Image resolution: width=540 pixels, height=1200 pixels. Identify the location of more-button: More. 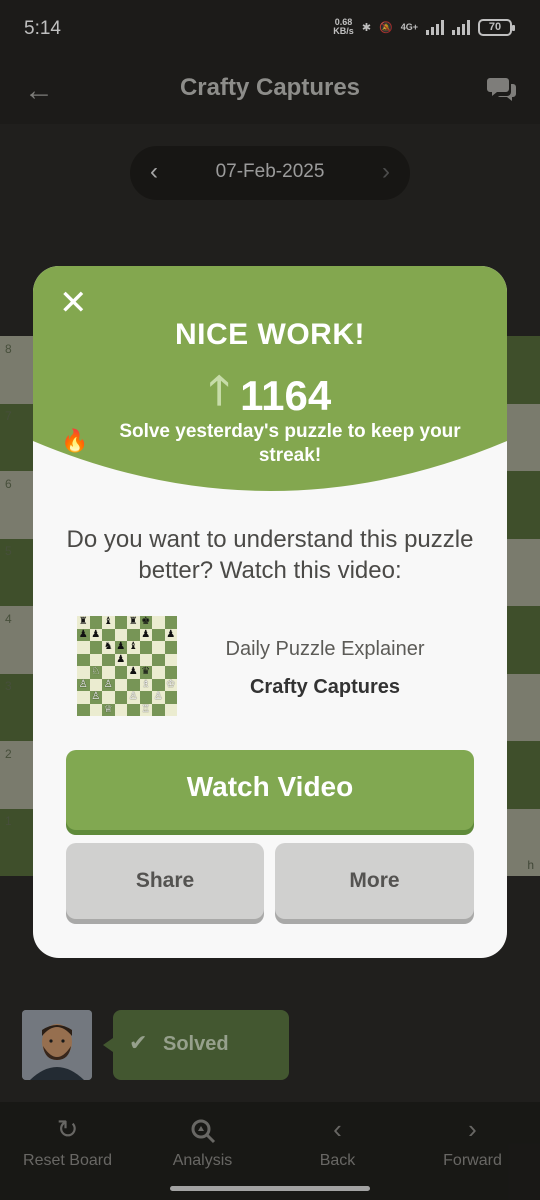
(374, 881).